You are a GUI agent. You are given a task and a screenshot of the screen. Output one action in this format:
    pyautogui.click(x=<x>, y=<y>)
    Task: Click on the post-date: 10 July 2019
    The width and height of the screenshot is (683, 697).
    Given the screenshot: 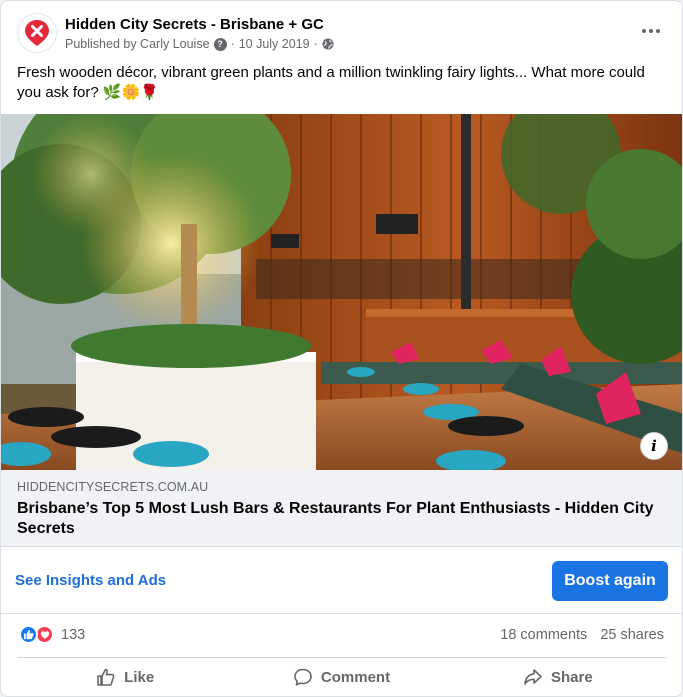 What is the action you would take?
    pyautogui.click(x=274, y=44)
    